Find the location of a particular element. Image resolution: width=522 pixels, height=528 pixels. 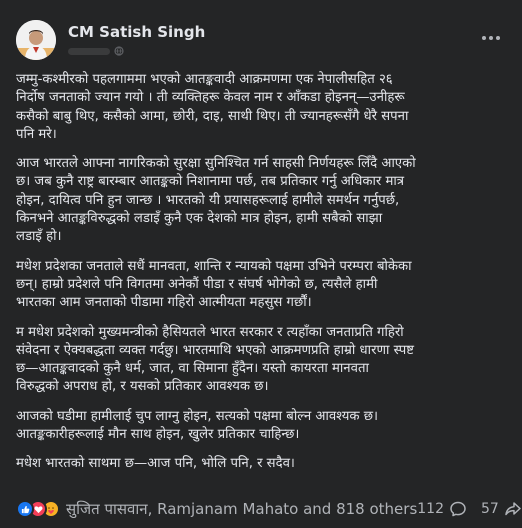

post-meta is located at coordinates (96, 51).